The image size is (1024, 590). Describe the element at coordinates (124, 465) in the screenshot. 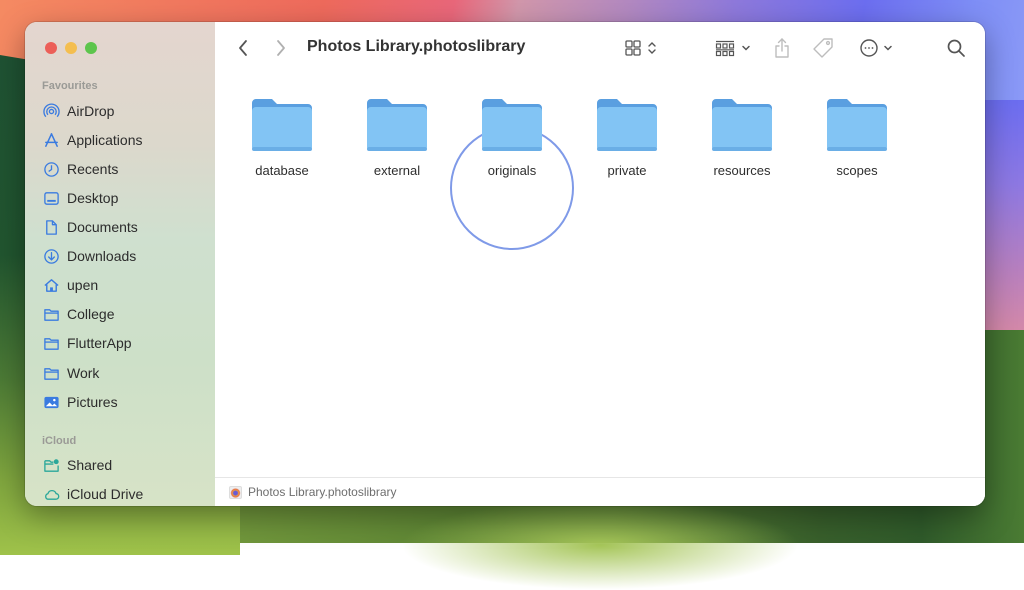

I see `sidebar-item-shared: Shared` at that location.